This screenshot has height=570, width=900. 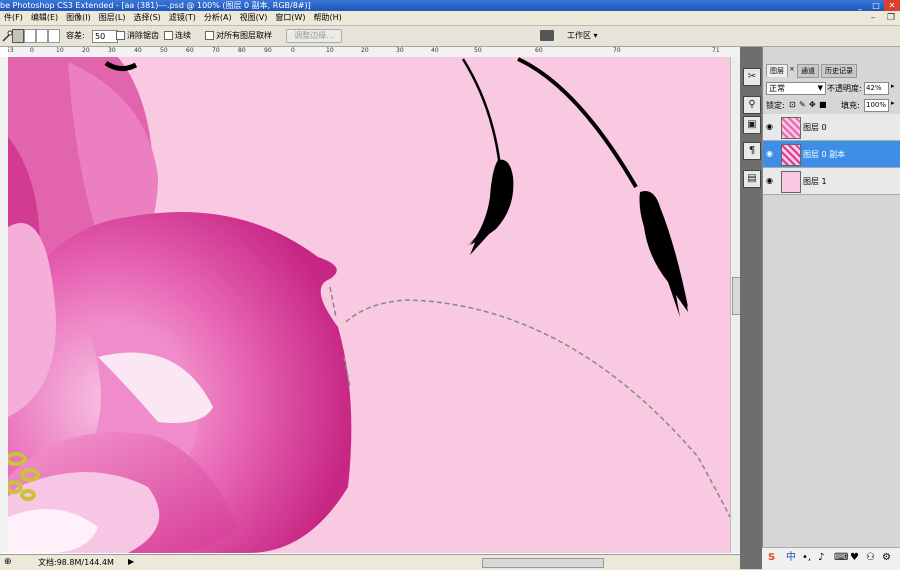 What do you see at coordinates (44, 18) in the screenshot?
I see `menu-edit: 编辑(E)` at bounding box center [44, 18].